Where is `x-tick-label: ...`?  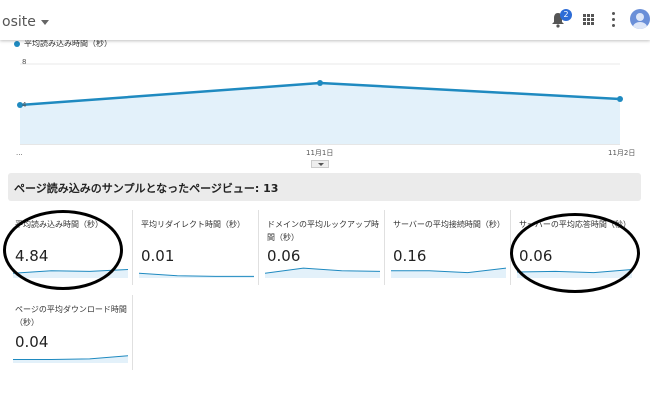
x-tick-label: ... is located at coordinates (19, 153).